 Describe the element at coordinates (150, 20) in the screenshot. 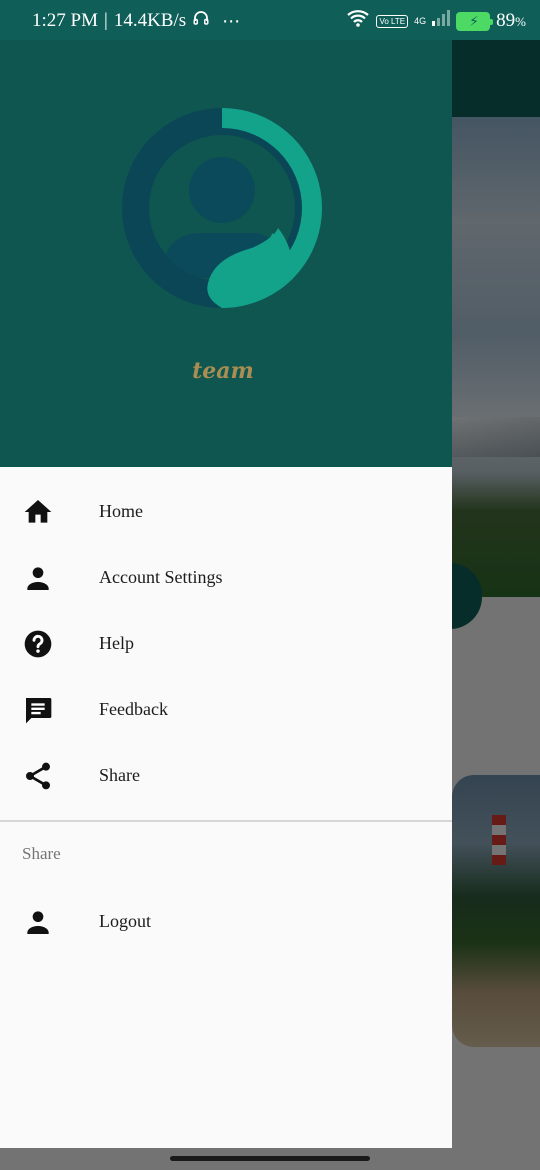

I see `network-speed: 14.4KB/s` at that location.